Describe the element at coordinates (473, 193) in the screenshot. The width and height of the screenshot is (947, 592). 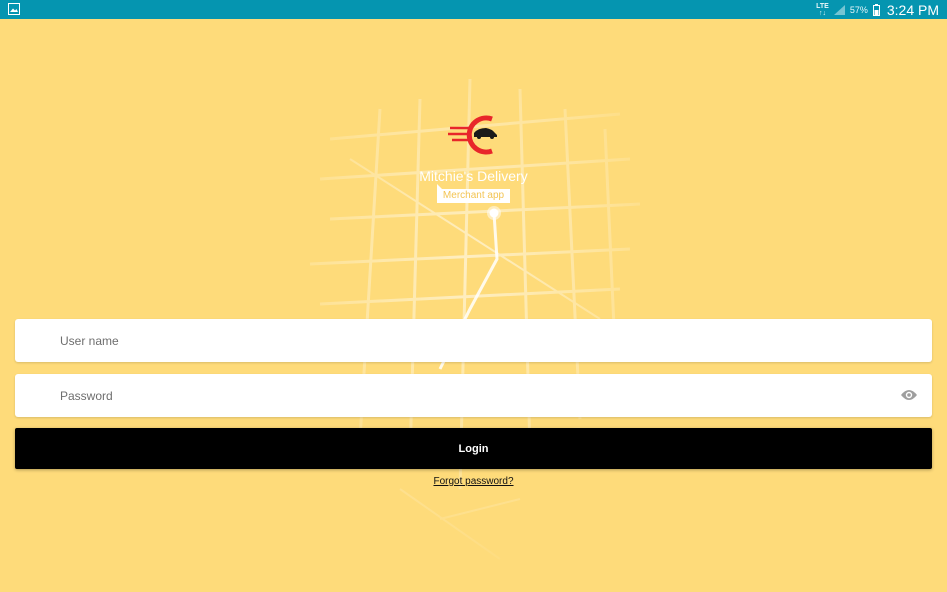
I see `merchant-app-badge: Merchant app` at that location.